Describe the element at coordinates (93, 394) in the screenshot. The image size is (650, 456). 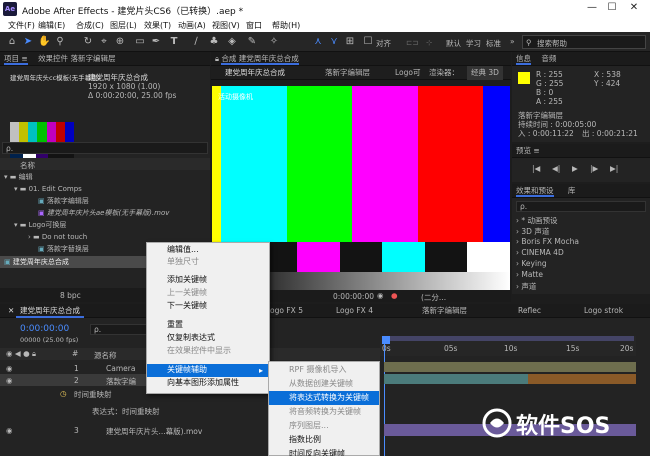
I see `property-name: 时间重映射` at that location.